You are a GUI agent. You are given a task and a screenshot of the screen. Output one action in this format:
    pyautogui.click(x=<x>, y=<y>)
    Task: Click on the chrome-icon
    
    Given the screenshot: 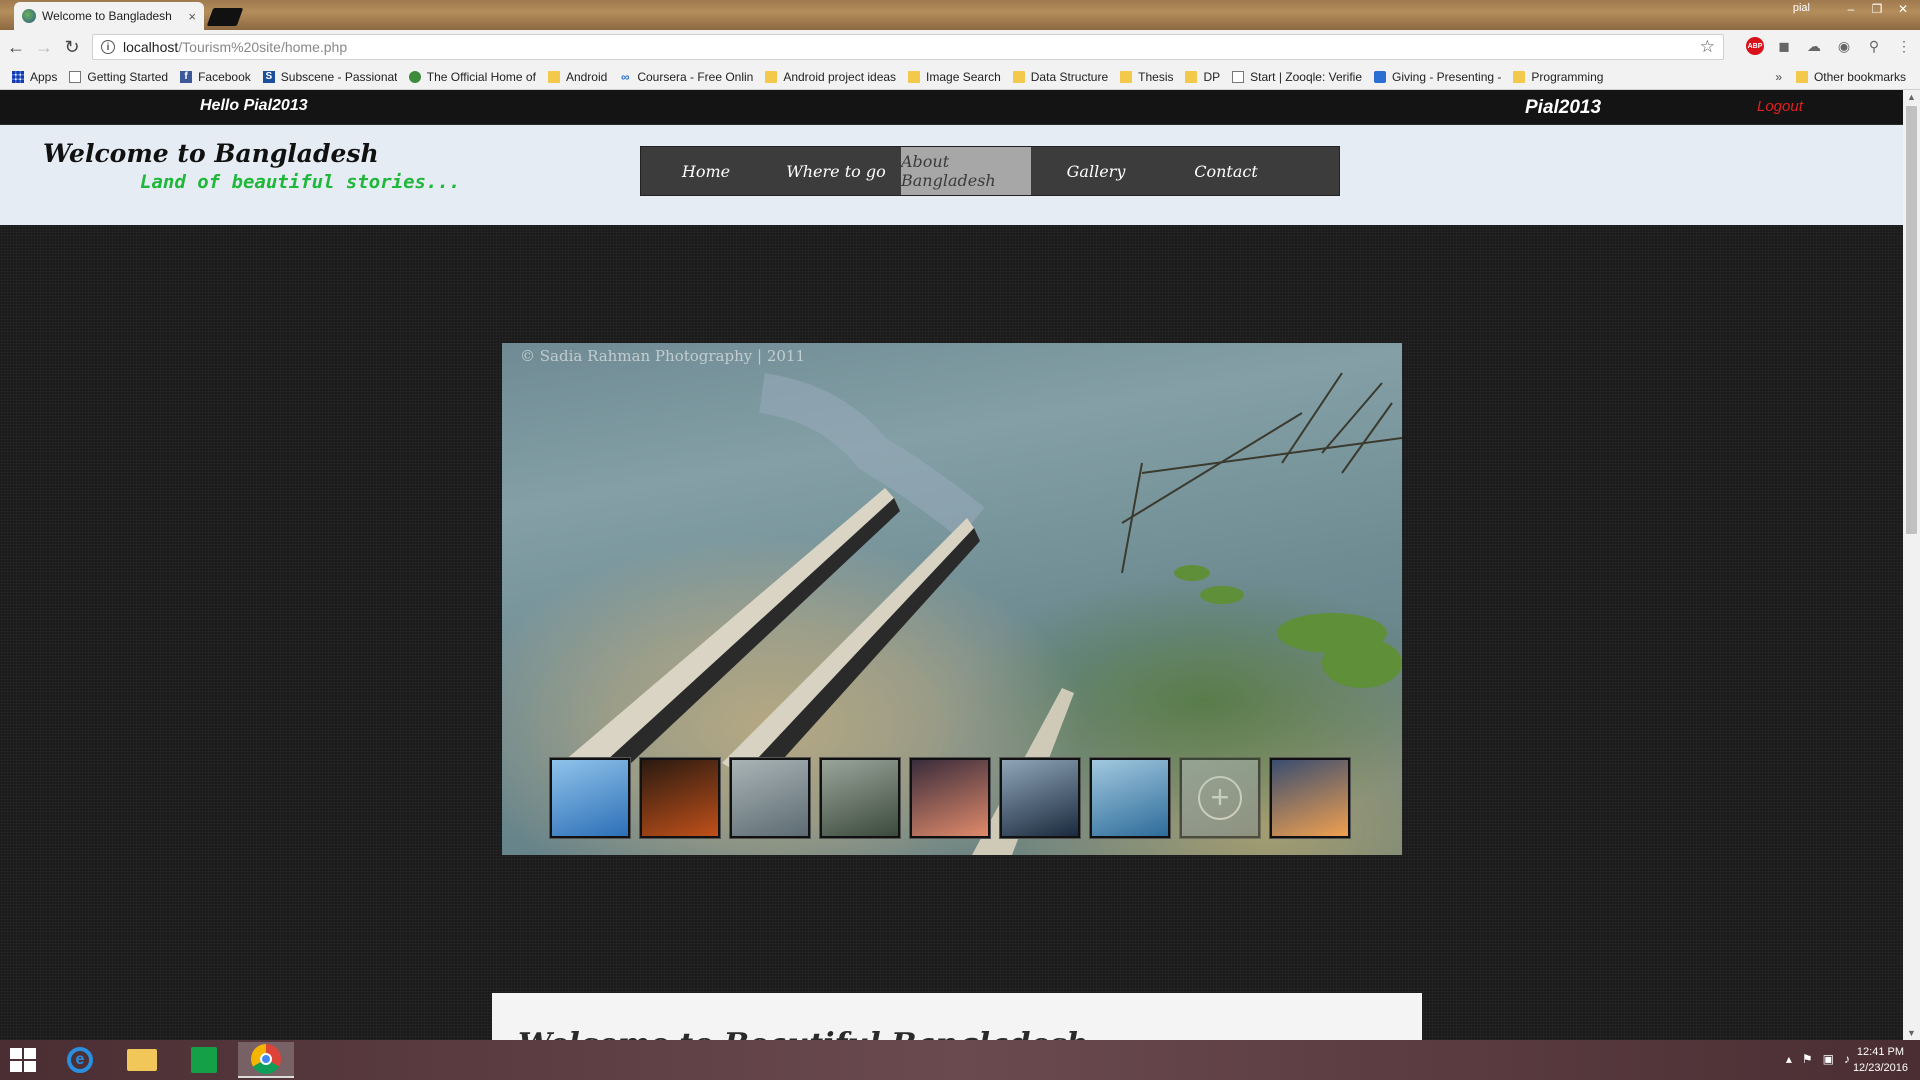 What is the action you would take?
    pyautogui.click(x=266, y=1059)
    